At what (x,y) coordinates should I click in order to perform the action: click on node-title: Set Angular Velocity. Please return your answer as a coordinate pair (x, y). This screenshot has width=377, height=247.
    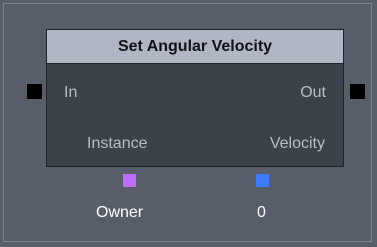
    Looking at the image, I should click on (195, 46).